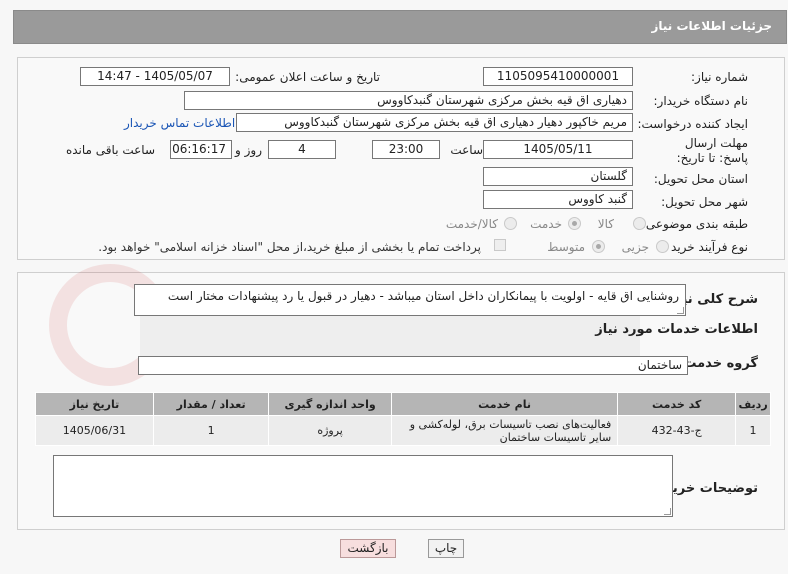 This screenshot has width=788, height=574. What do you see at coordinates (635, 247) in the screenshot?
I see `purchase-option-minor: جزیی` at bounding box center [635, 247].